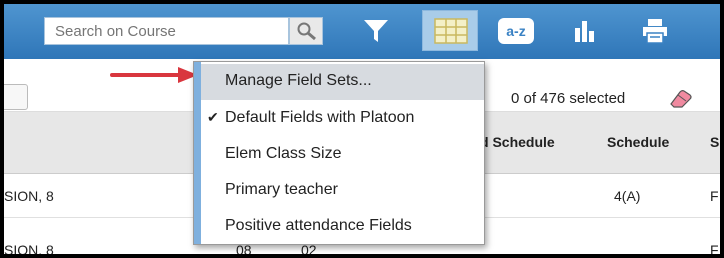  I want to click on grid-icon, so click(451, 31).